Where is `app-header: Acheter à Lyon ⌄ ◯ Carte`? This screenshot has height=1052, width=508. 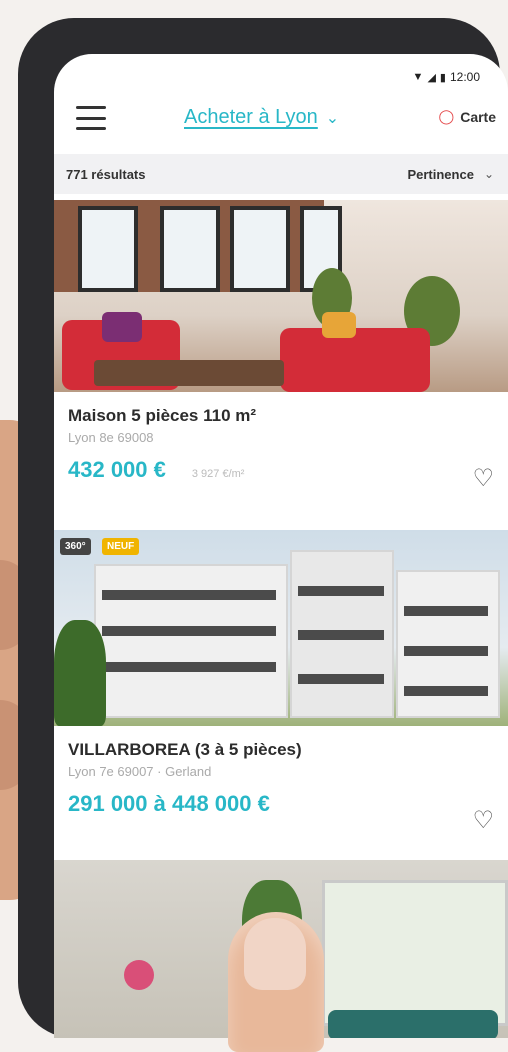 app-header: Acheter à Lyon ⌄ ◯ Carte is located at coordinates (281, 120).